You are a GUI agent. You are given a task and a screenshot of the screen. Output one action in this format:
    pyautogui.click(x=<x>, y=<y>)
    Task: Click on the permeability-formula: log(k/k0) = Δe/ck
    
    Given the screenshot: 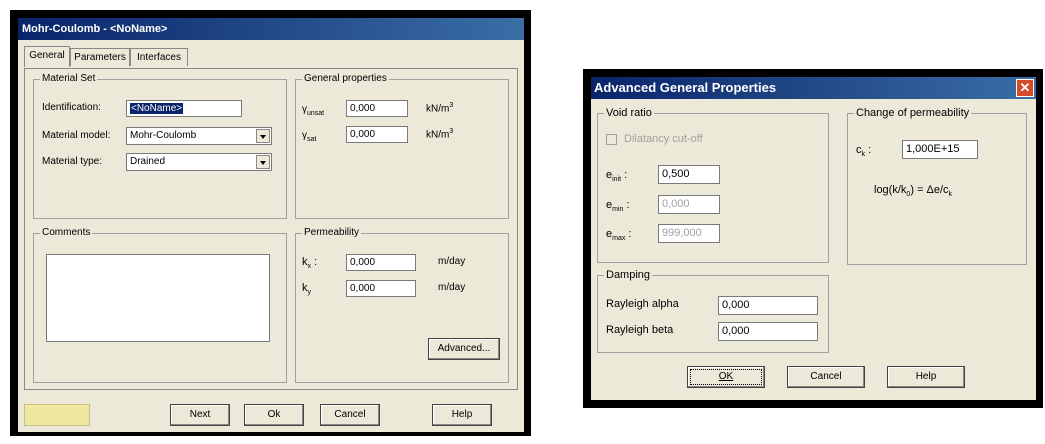 What is the action you would take?
    pyautogui.click(x=913, y=191)
    